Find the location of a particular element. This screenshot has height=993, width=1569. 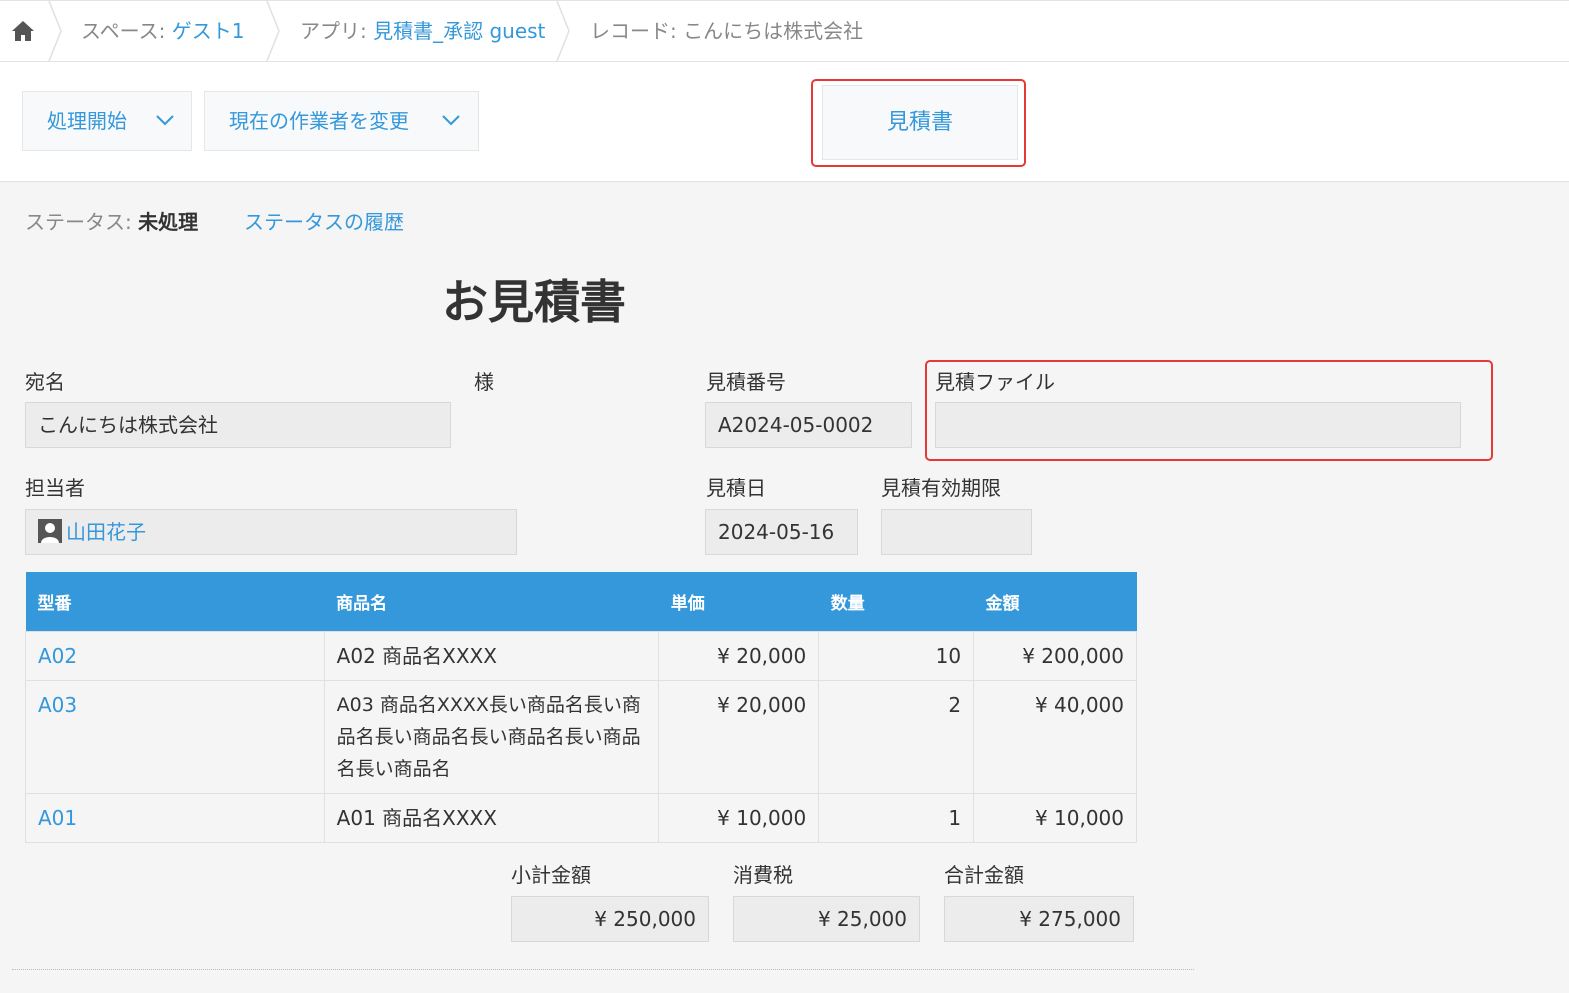

home-icon is located at coordinates (23, 31).